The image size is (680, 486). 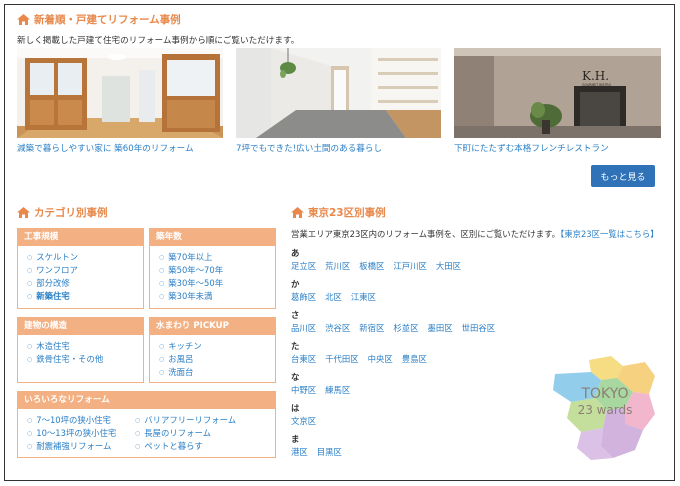 What do you see at coordinates (295, 315) in the screenshot?
I see `kana-label: さ` at bounding box center [295, 315].